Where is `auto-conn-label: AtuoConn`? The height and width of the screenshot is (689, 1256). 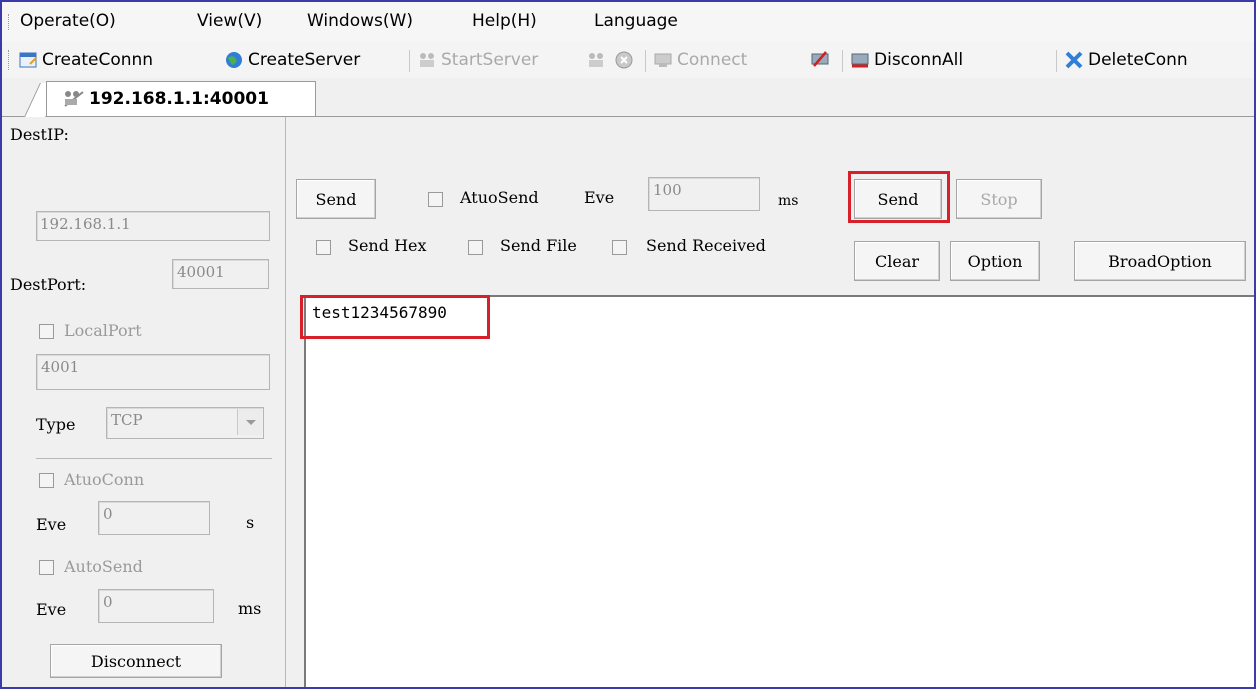 auto-conn-label: AtuoConn is located at coordinates (104, 479).